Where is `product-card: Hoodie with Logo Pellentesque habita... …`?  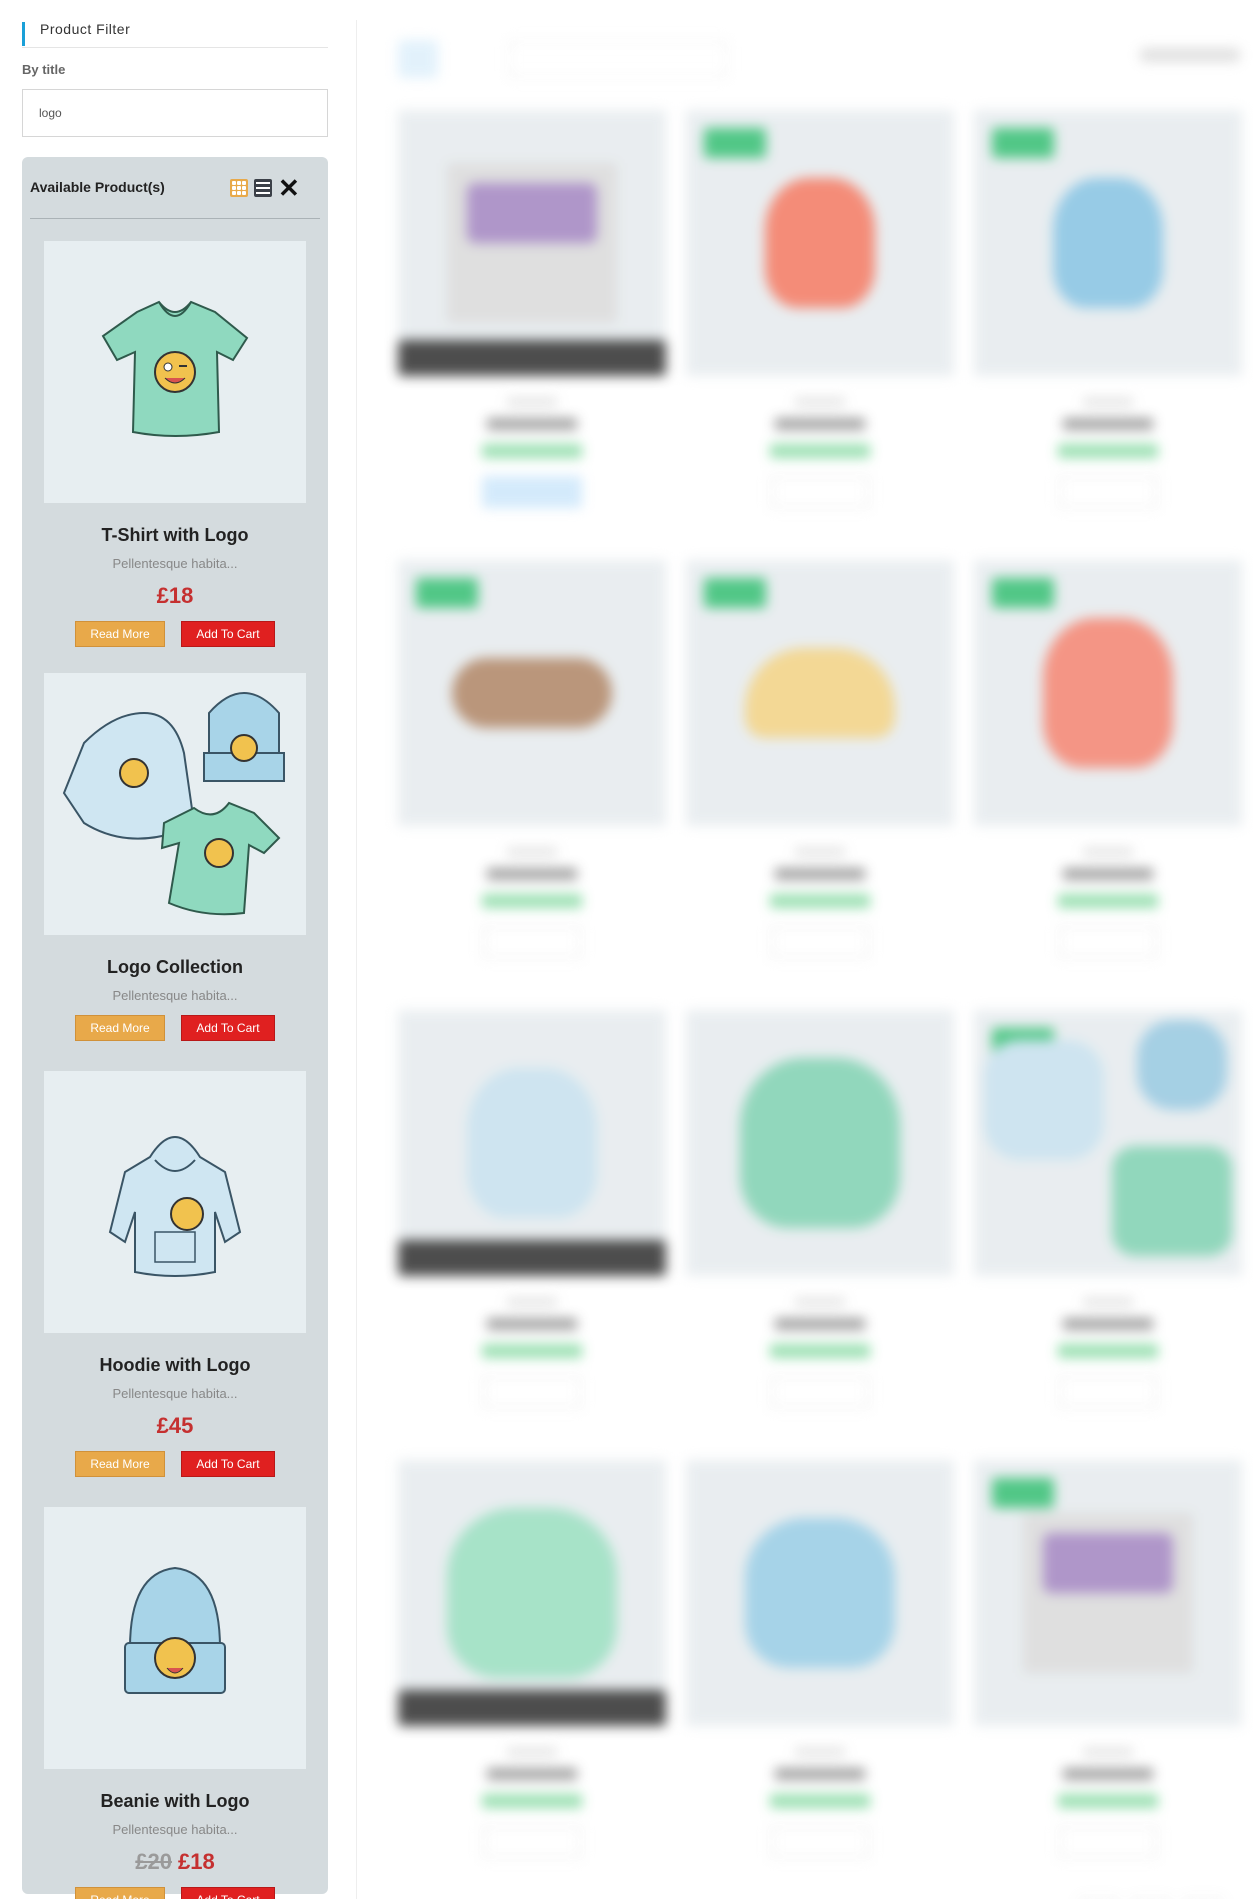
product-card: Hoodie with Logo Pellentesque habita... … is located at coordinates (175, 1274).